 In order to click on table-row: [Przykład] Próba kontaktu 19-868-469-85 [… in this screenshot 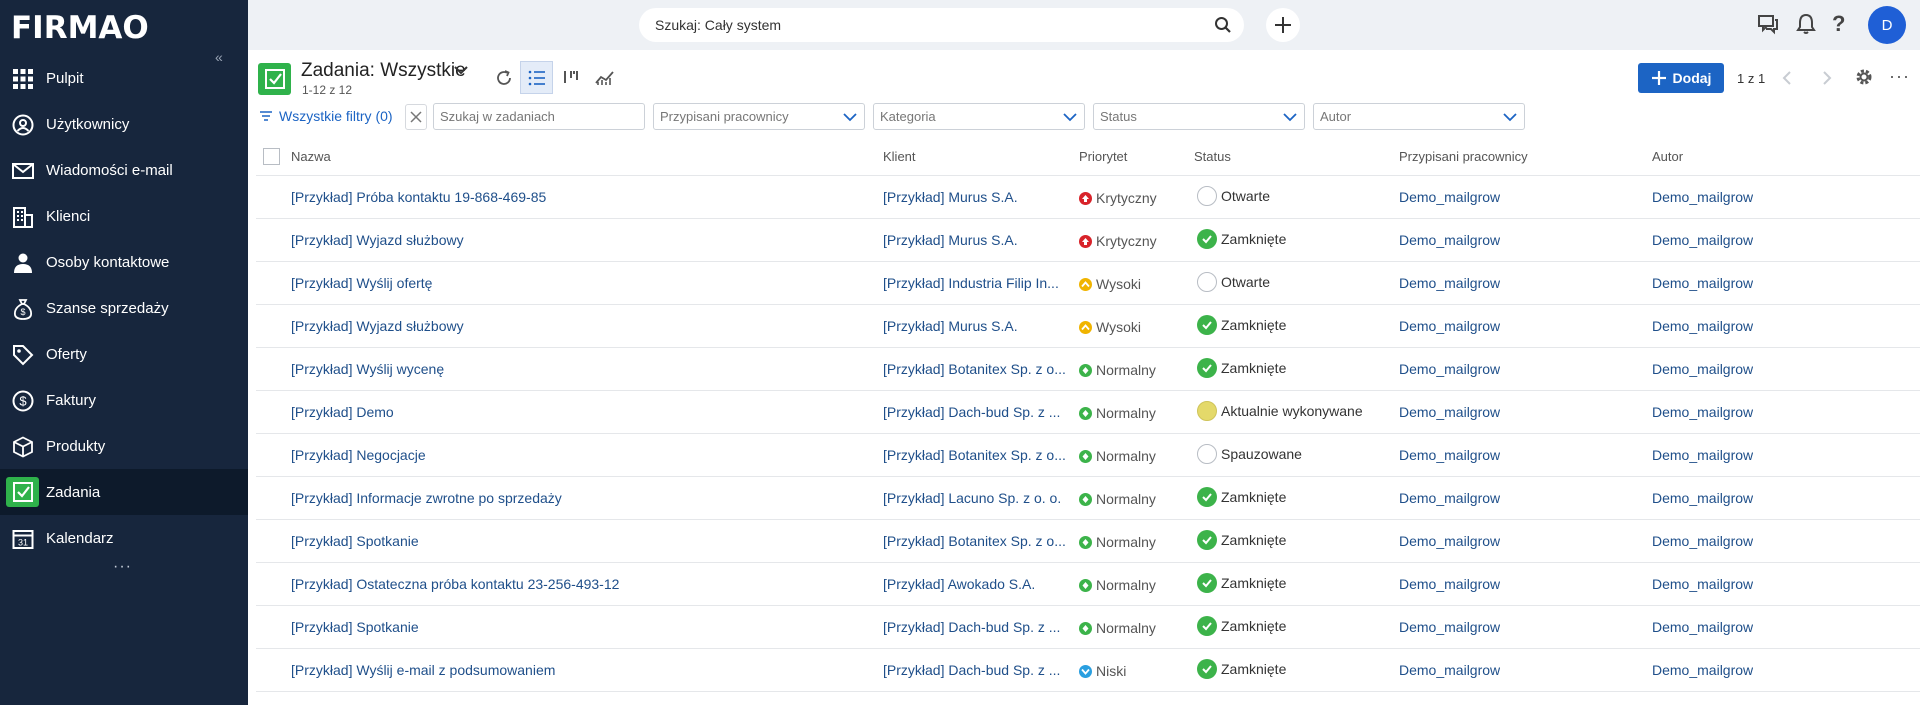, I will do `click(1088, 197)`.